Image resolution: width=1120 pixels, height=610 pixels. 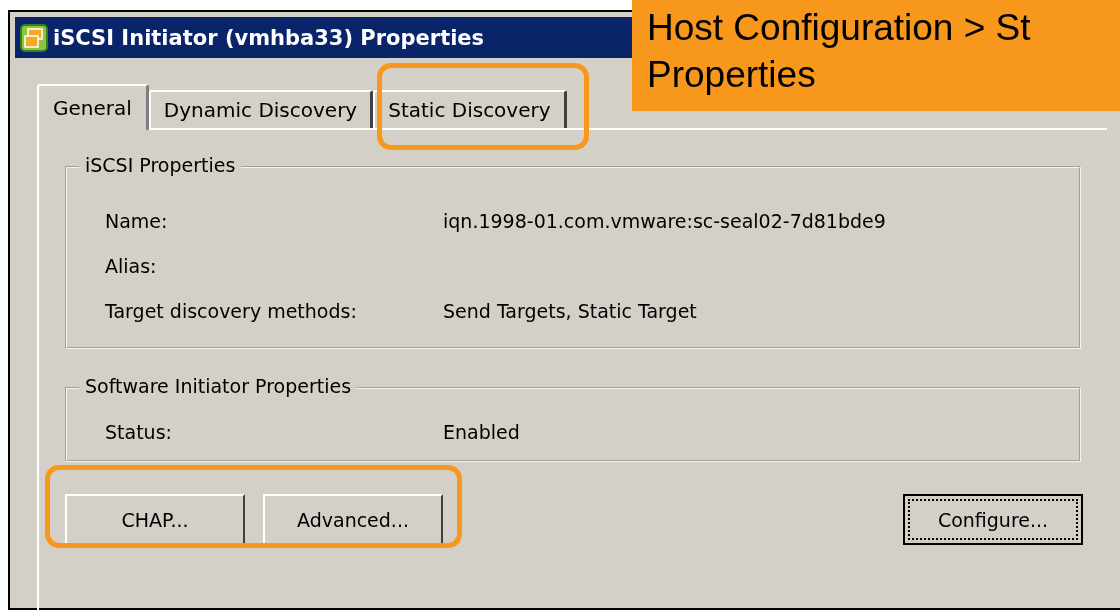 I want to click on window-title: iSCSI Initiator (vmhba33) Properties, so click(x=269, y=37).